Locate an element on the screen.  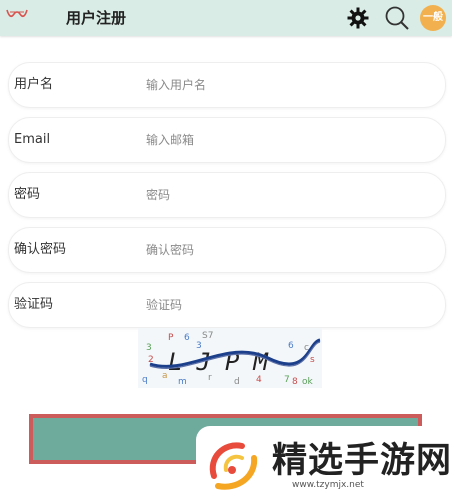
captcha-noise-char: 4 is located at coordinates (259, 380).